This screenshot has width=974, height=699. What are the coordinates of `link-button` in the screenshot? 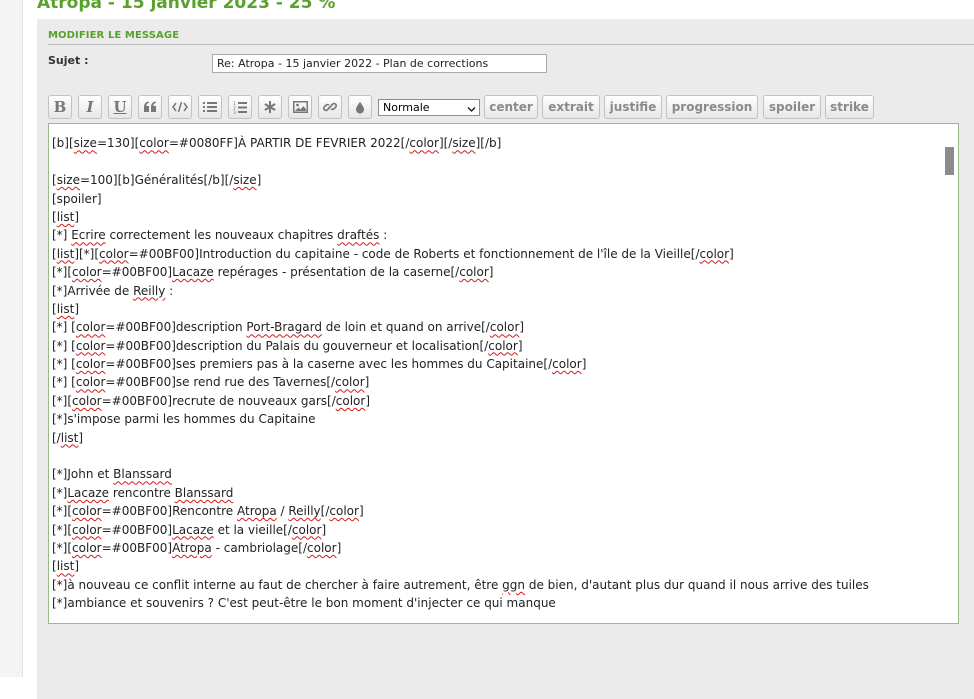 It's located at (330, 107).